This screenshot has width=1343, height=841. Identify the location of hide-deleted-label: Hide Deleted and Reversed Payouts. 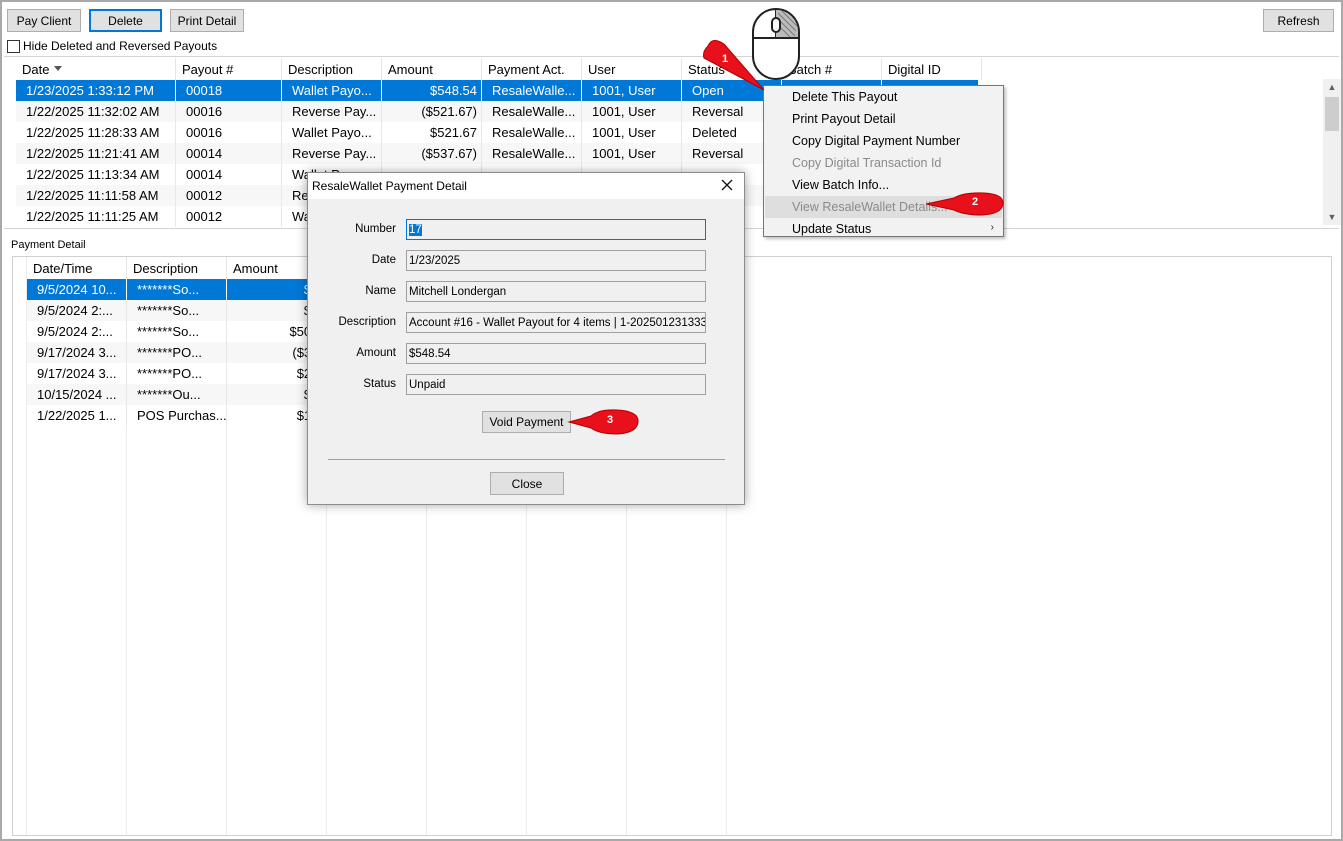
(120, 46).